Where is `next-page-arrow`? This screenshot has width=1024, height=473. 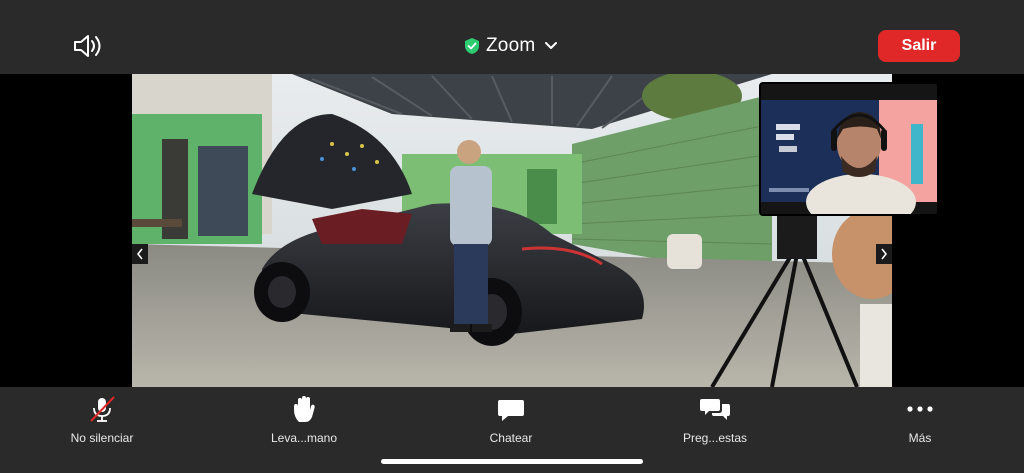 next-page-arrow is located at coordinates (884, 254).